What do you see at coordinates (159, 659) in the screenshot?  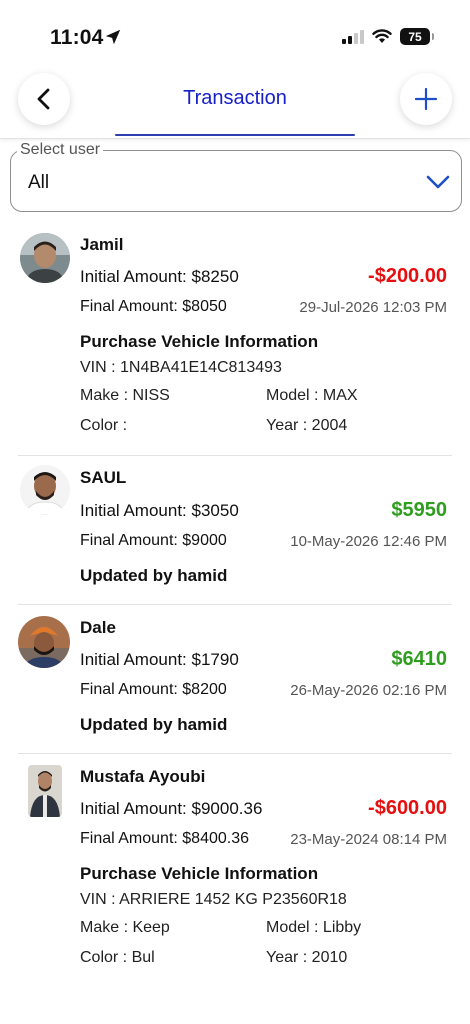 I see `initial-amount: Initial Amount: $1790` at bounding box center [159, 659].